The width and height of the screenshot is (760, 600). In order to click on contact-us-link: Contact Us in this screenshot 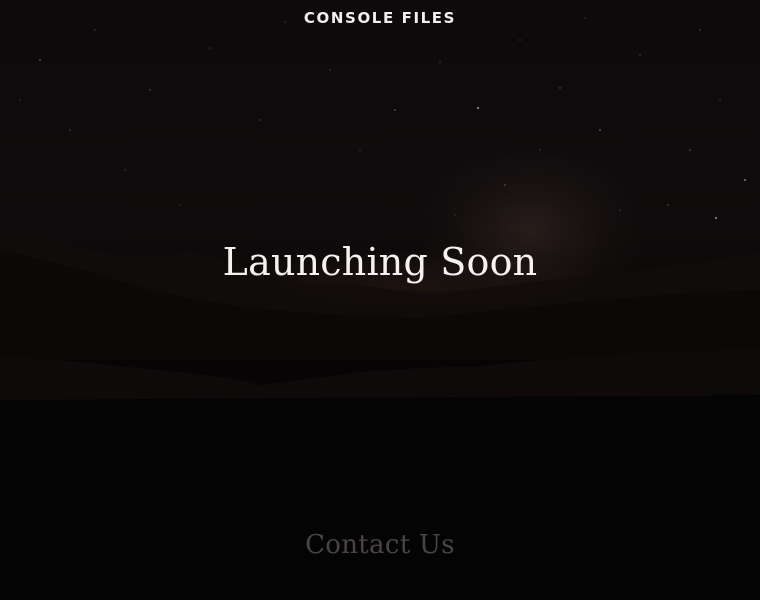, I will do `click(380, 545)`.